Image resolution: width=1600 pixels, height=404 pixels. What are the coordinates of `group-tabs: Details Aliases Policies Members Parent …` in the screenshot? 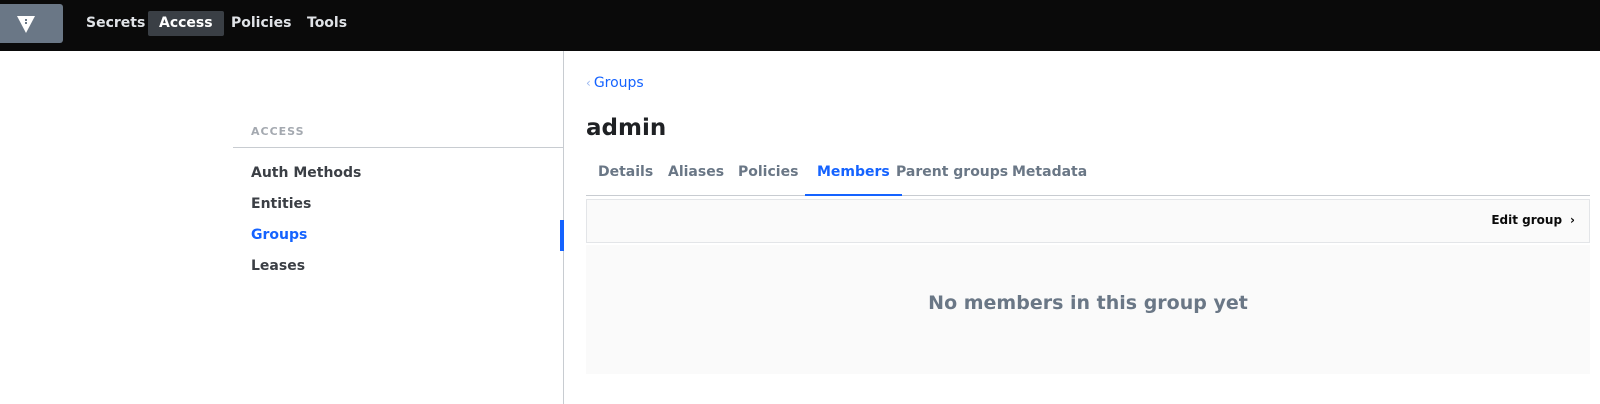 It's located at (1088, 175).